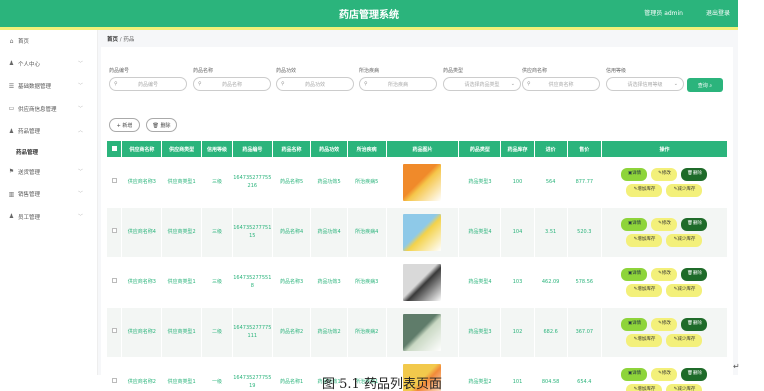 Image resolution: width=764 pixels, height=391 pixels. I want to click on column-header: 药品名称, so click(291, 149).